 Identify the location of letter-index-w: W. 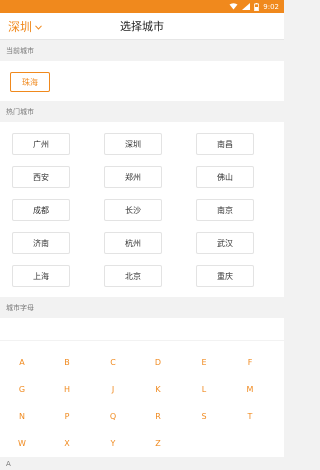
(22, 443).